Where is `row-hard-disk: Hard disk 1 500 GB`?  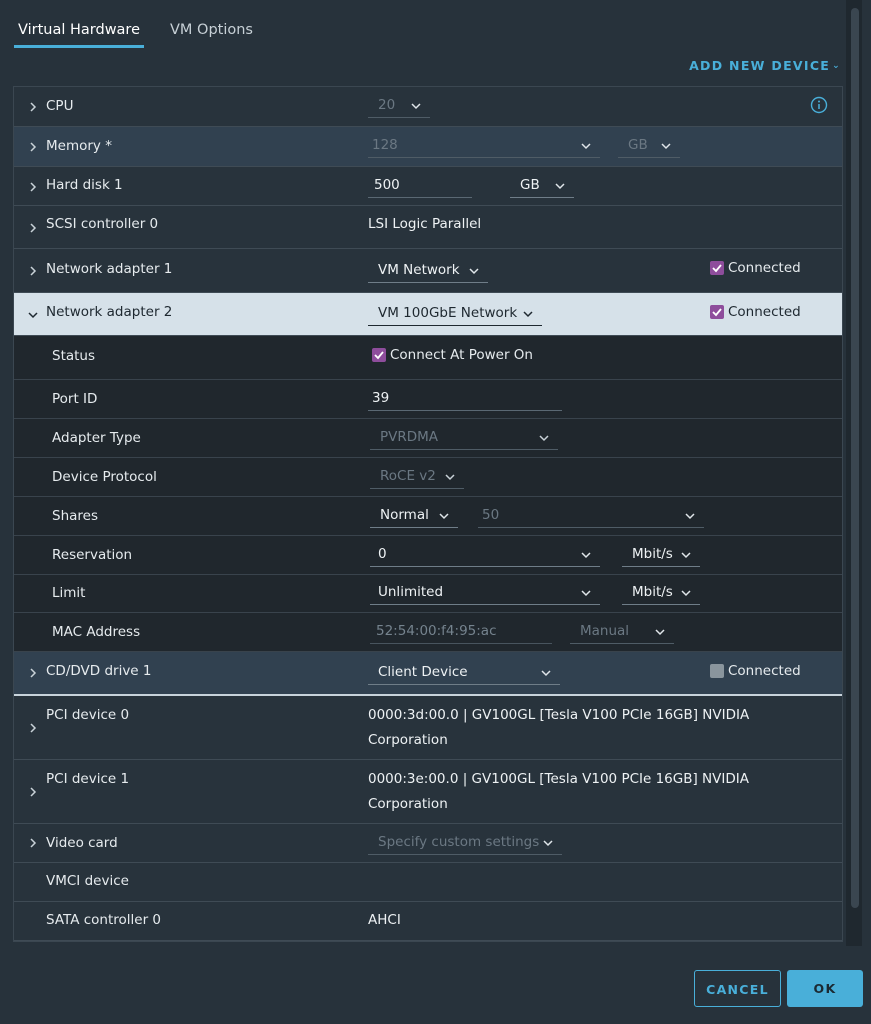 row-hard-disk: Hard disk 1 500 GB is located at coordinates (428, 186).